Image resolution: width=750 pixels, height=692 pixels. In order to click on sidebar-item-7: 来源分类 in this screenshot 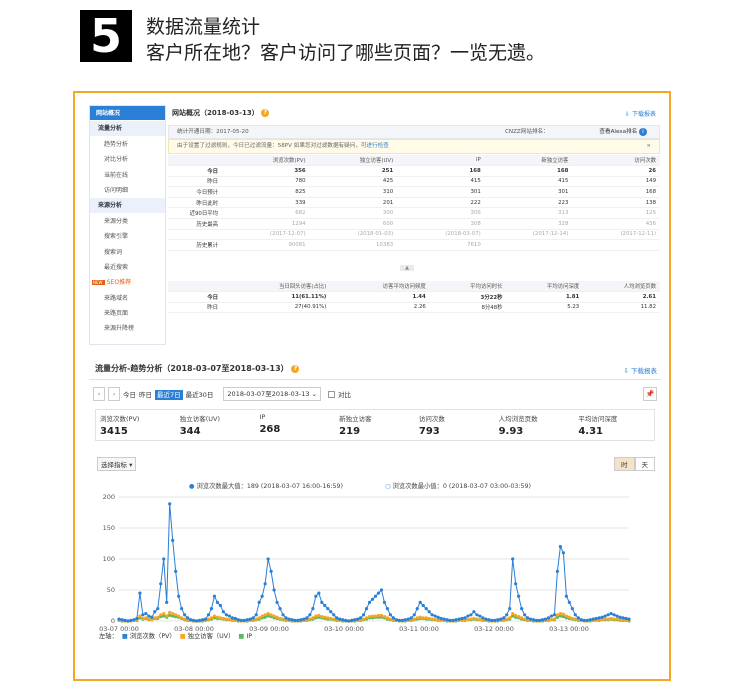, I will do `click(127, 222)`.